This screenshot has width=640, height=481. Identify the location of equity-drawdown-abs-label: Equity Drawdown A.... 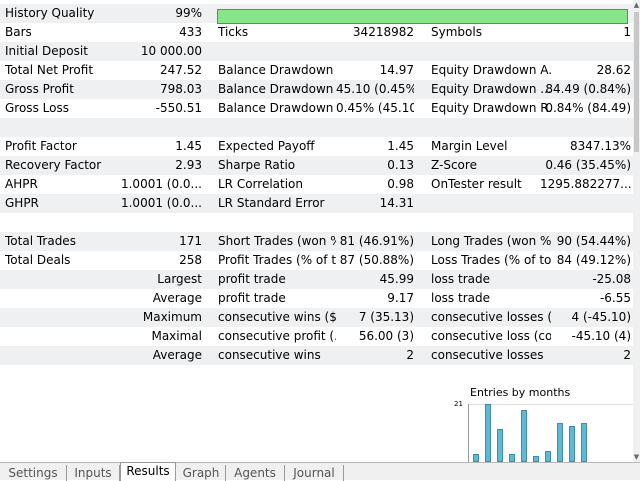
(491, 70).